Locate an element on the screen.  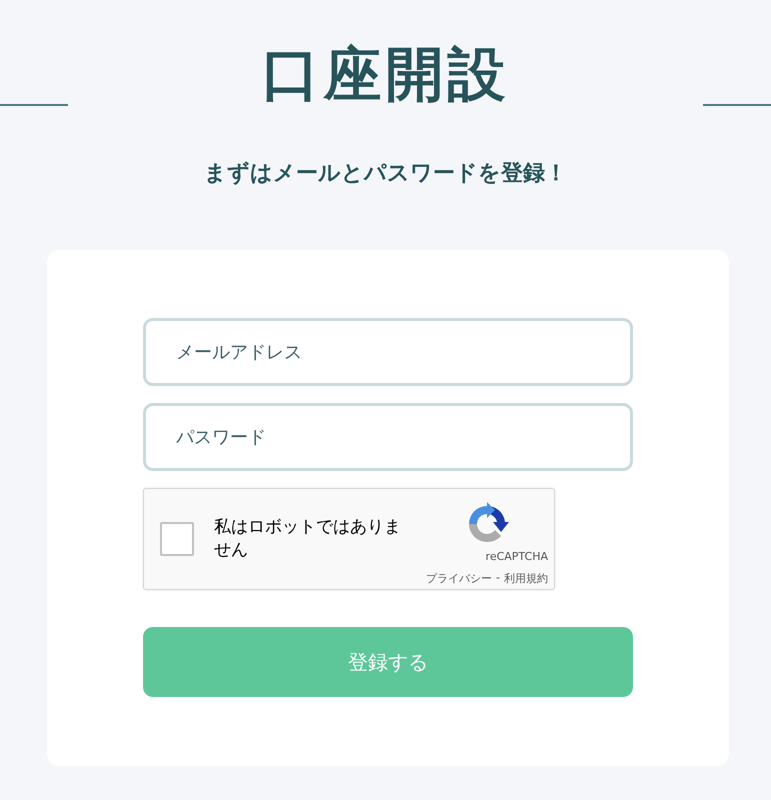
checkbox is located at coordinates (177, 539).